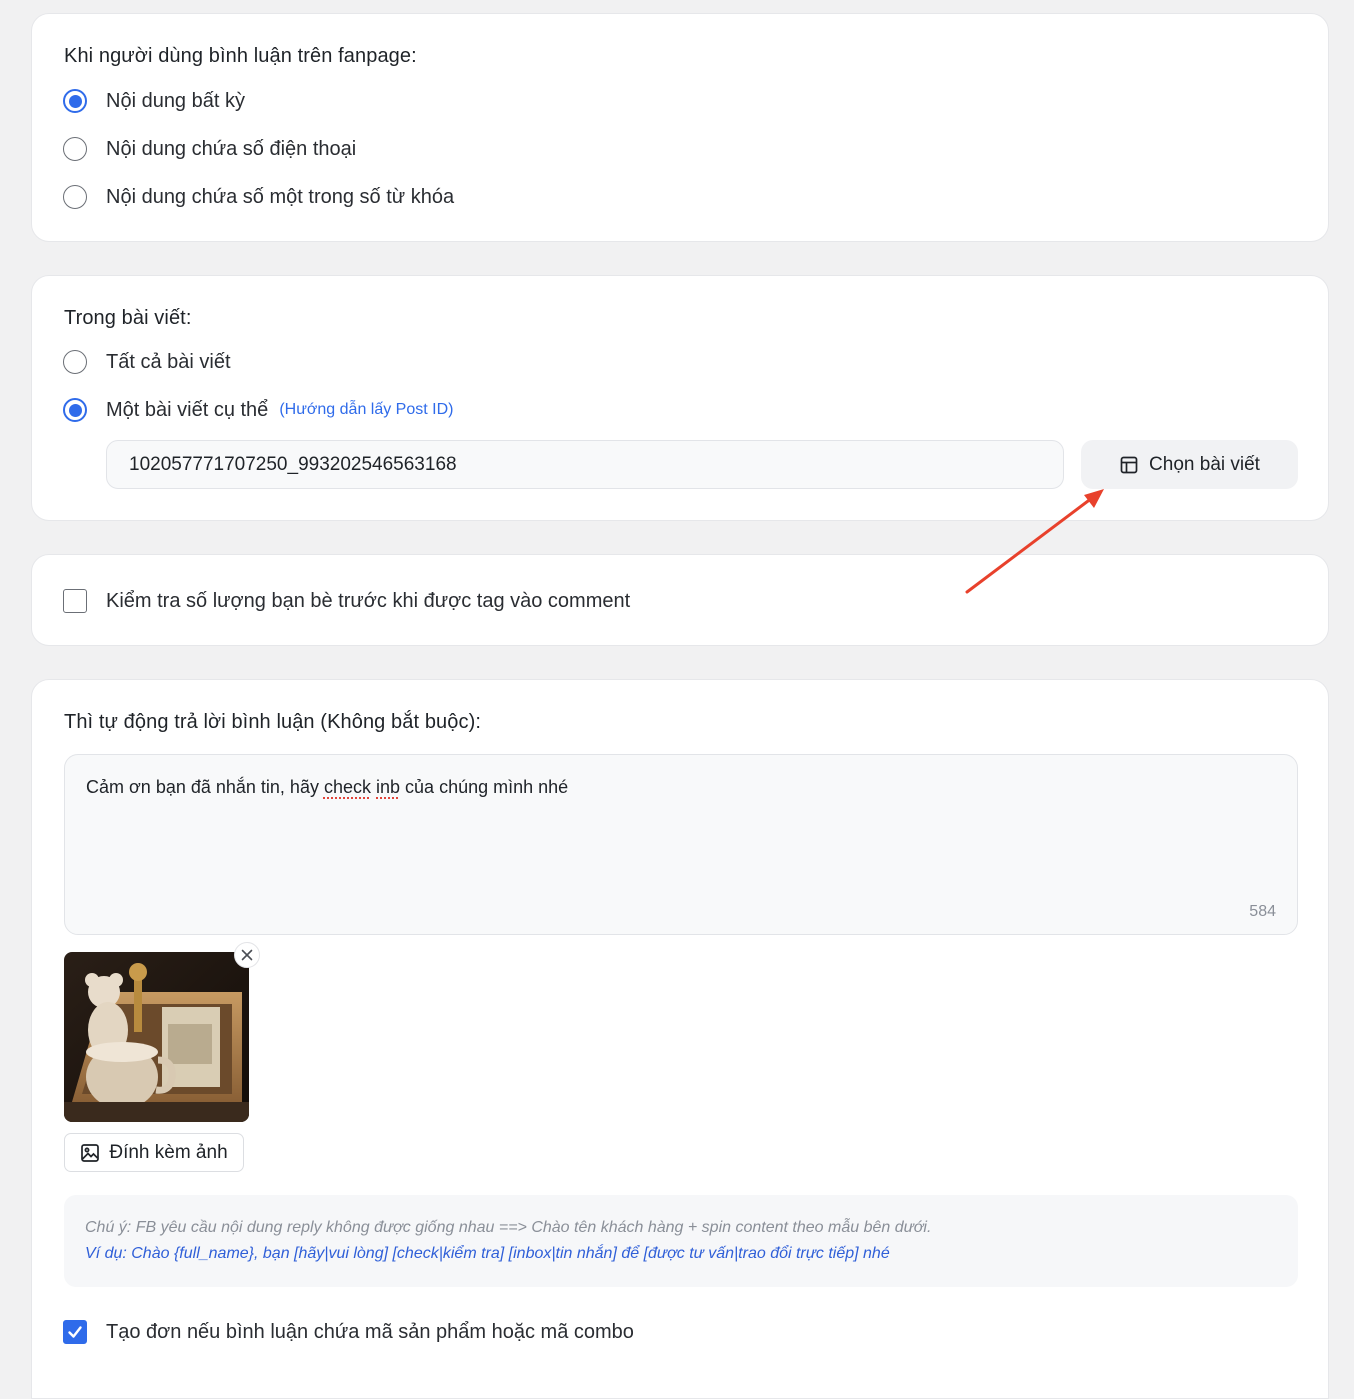 The height and width of the screenshot is (1399, 1354). What do you see at coordinates (75, 197) in the screenshot?
I see `radio-button-keywords` at bounding box center [75, 197].